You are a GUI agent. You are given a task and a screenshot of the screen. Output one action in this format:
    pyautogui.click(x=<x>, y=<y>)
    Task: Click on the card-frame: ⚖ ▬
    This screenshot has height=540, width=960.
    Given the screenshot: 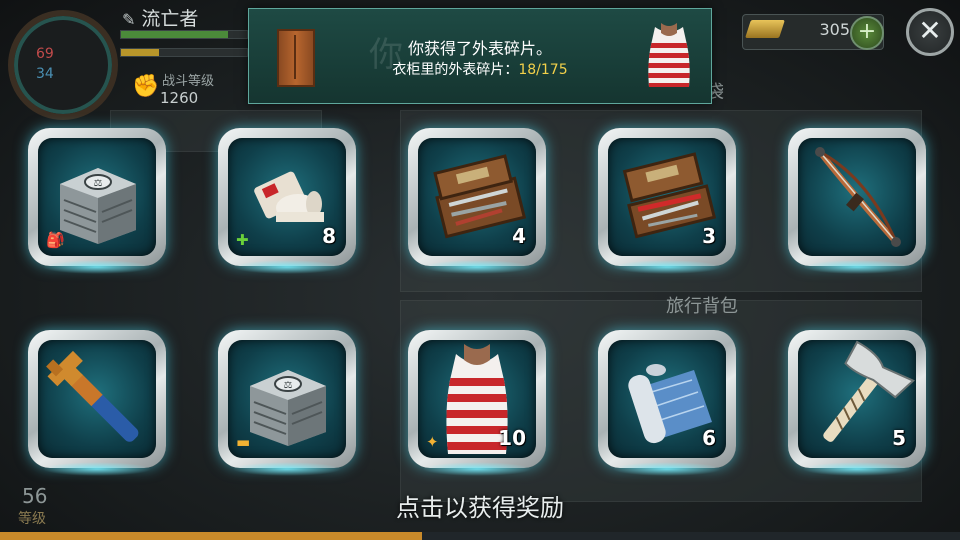 What is the action you would take?
    pyautogui.click(x=287, y=399)
    